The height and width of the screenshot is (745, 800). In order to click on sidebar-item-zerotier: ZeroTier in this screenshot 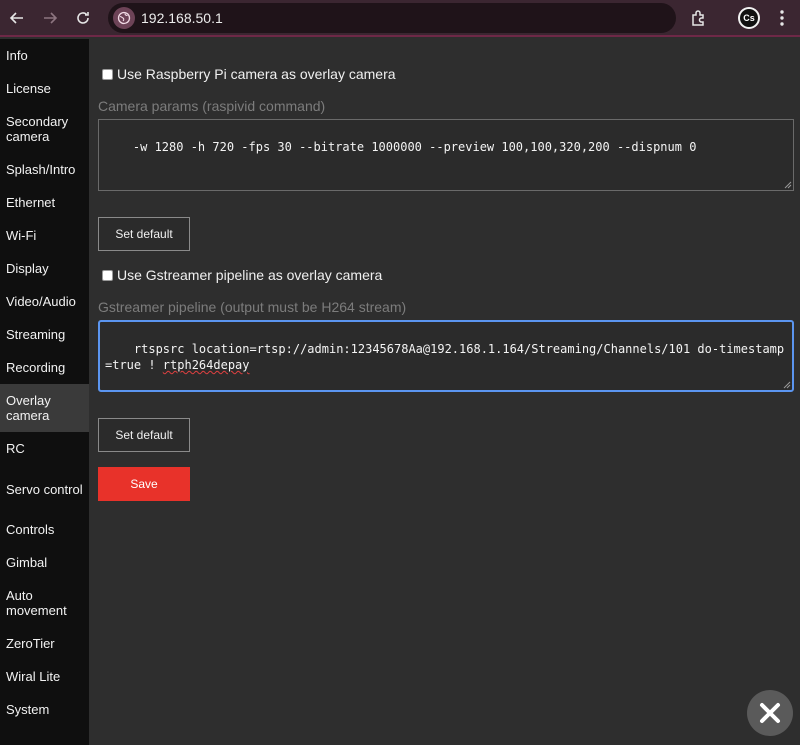, I will do `click(44, 643)`.